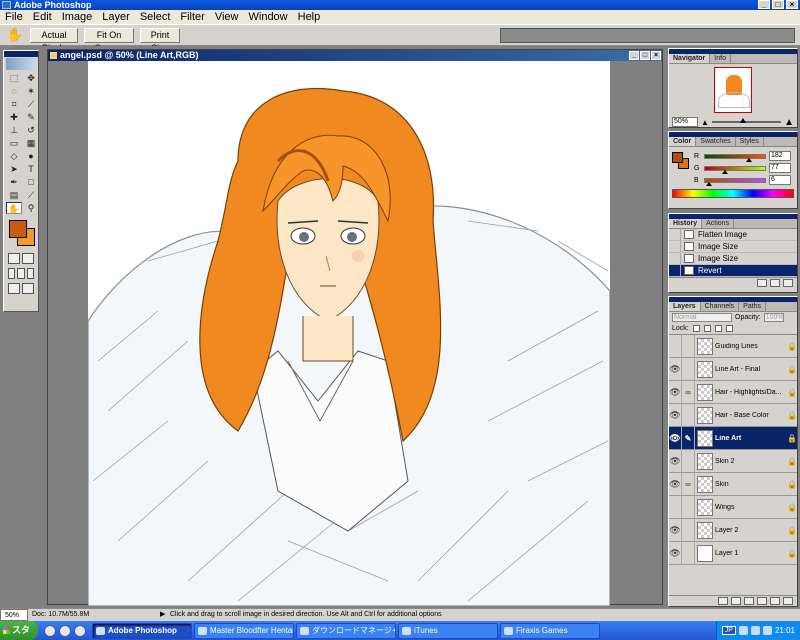 This screenshot has width=800, height=640. Describe the element at coordinates (31, 104) in the screenshot. I see `slice-tool-icon: ⟋` at that location.